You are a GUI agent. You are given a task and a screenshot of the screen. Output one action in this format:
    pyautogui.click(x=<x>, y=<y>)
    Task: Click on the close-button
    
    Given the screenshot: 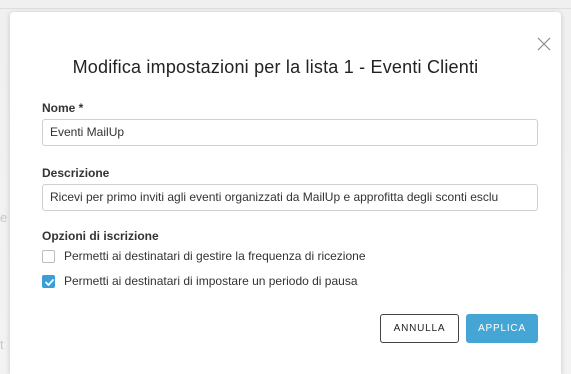 What is the action you would take?
    pyautogui.click(x=544, y=44)
    